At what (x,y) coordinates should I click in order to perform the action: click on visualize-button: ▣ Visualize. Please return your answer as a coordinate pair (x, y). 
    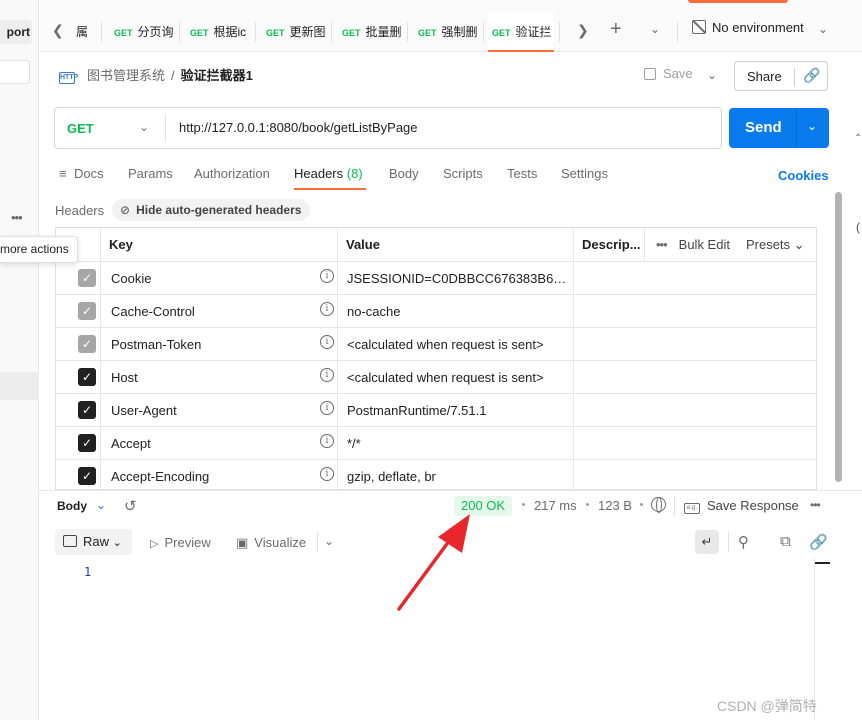
    Looking at the image, I should click on (271, 543).